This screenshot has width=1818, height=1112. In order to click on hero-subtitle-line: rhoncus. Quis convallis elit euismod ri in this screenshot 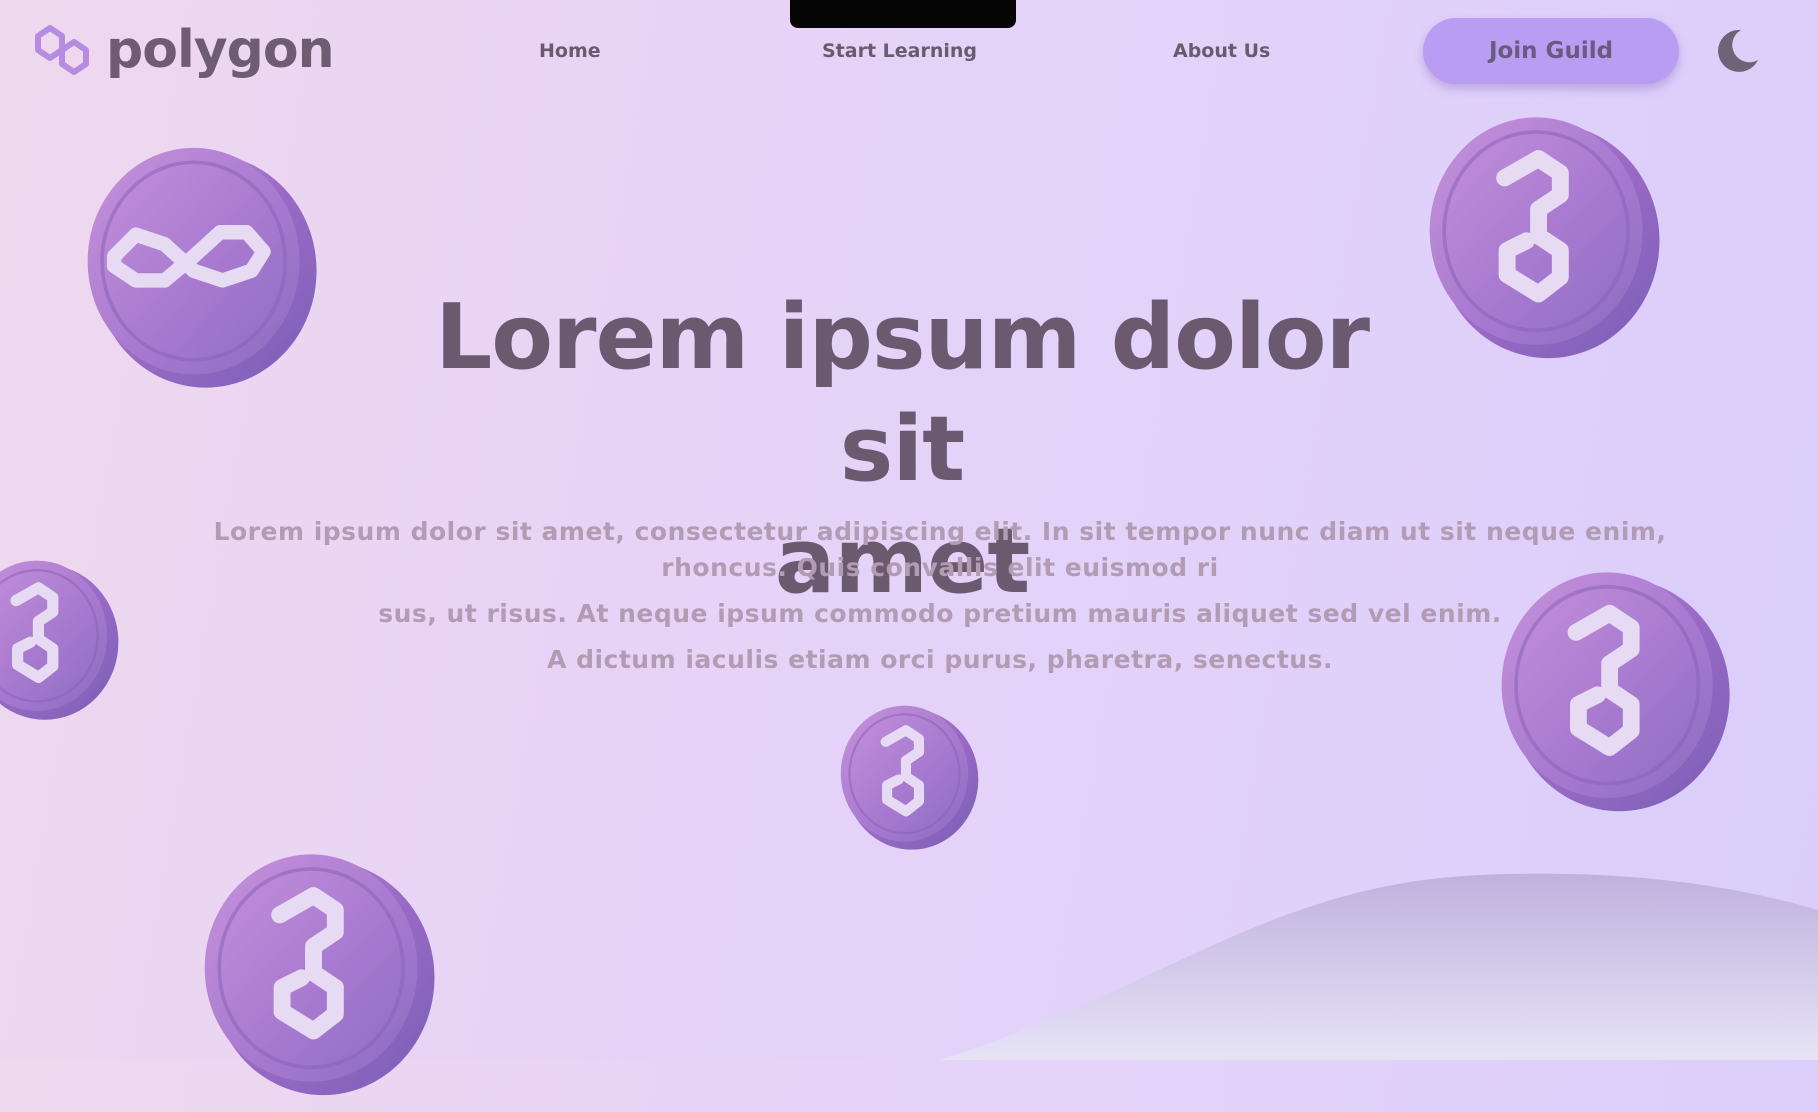, I will do `click(940, 567)`.